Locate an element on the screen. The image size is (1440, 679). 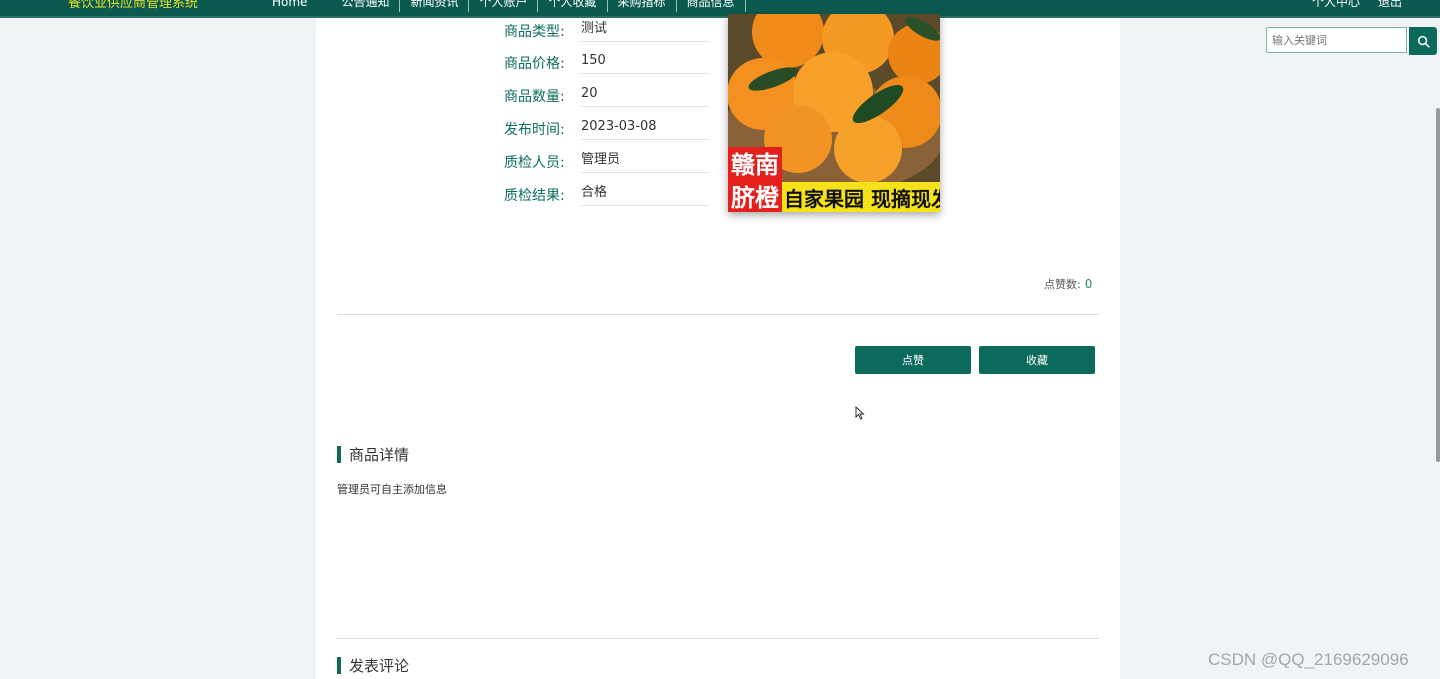
like-count: 点赞数: 0 is located at coordinates (1068, 284).